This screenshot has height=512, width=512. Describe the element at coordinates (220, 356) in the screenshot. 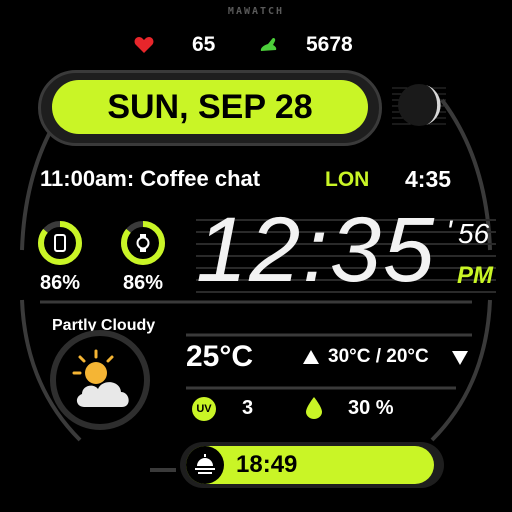

I see `current-temperature: 25°C` at that location.